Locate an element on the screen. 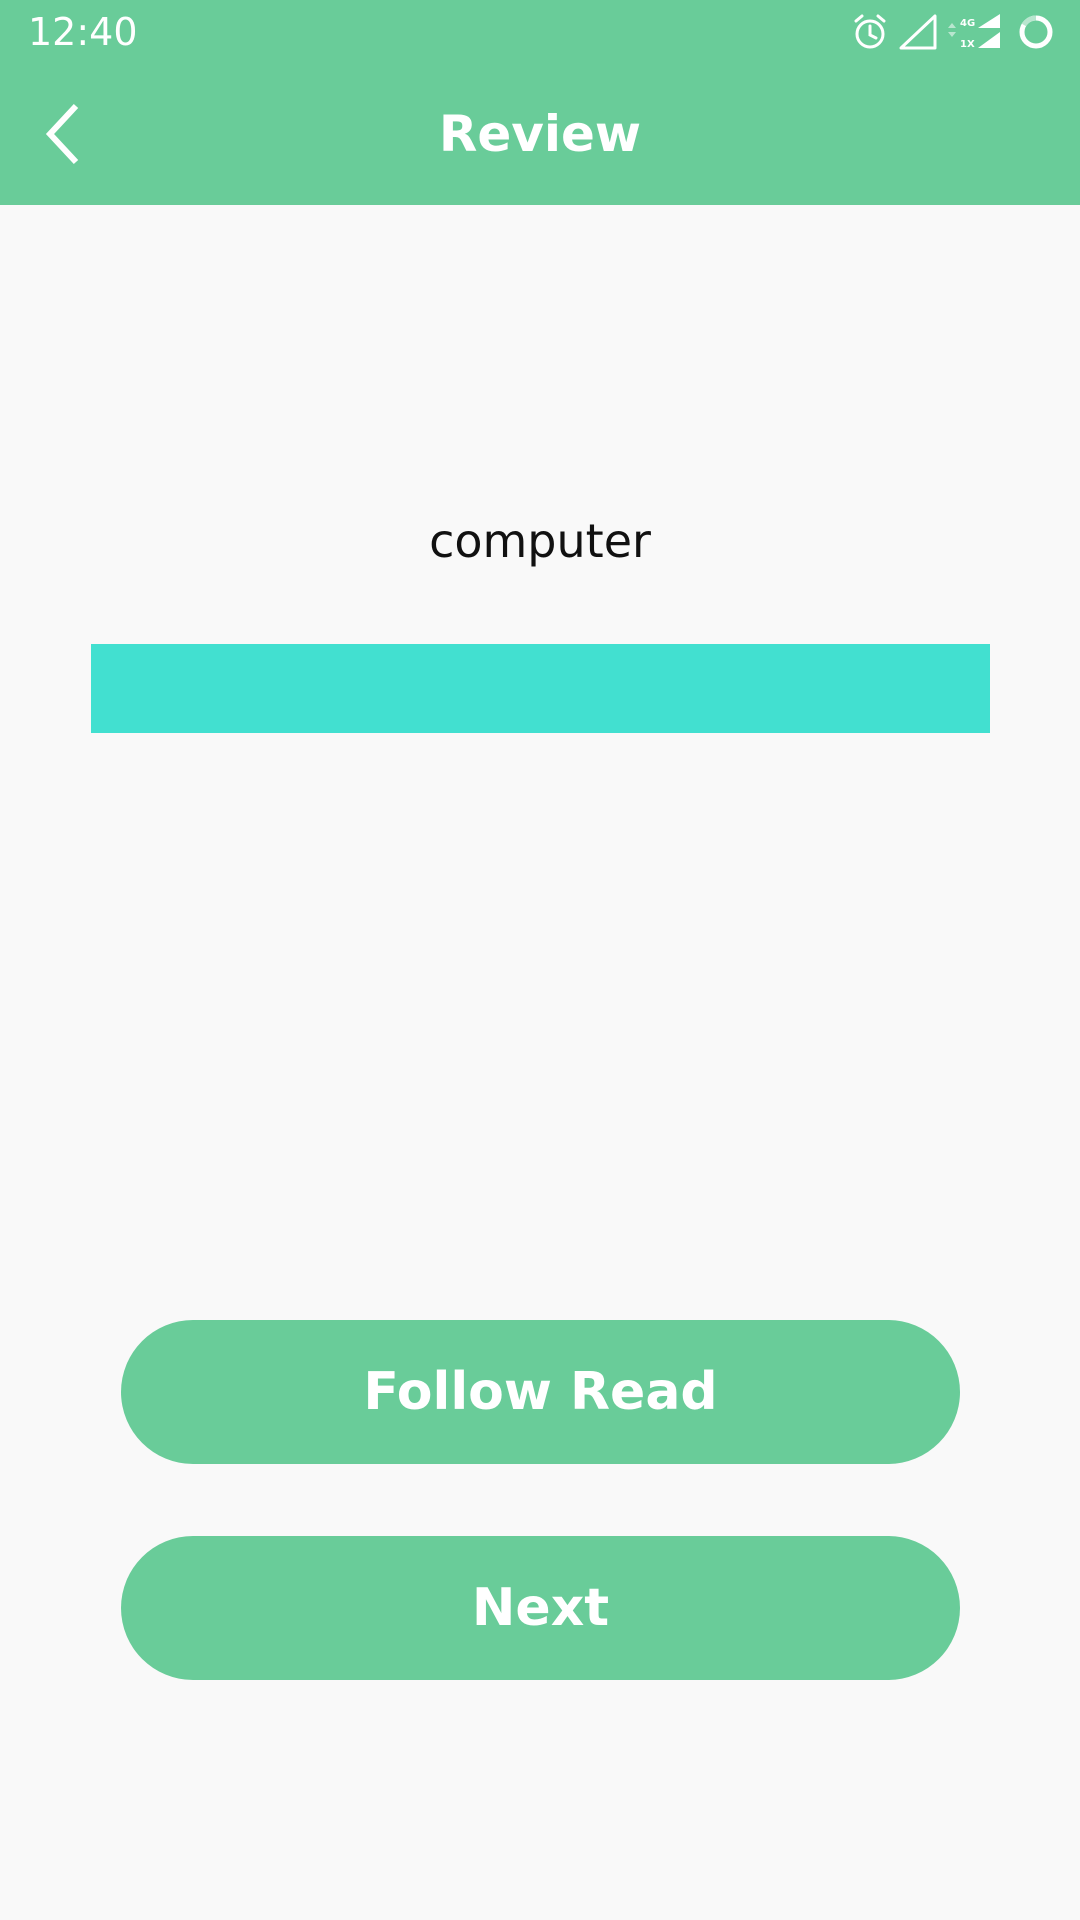 The height and width of the screenshot is (1920, 1080). network-4g-1x-icon: 4G 1X is located at coordinates (974, 34).